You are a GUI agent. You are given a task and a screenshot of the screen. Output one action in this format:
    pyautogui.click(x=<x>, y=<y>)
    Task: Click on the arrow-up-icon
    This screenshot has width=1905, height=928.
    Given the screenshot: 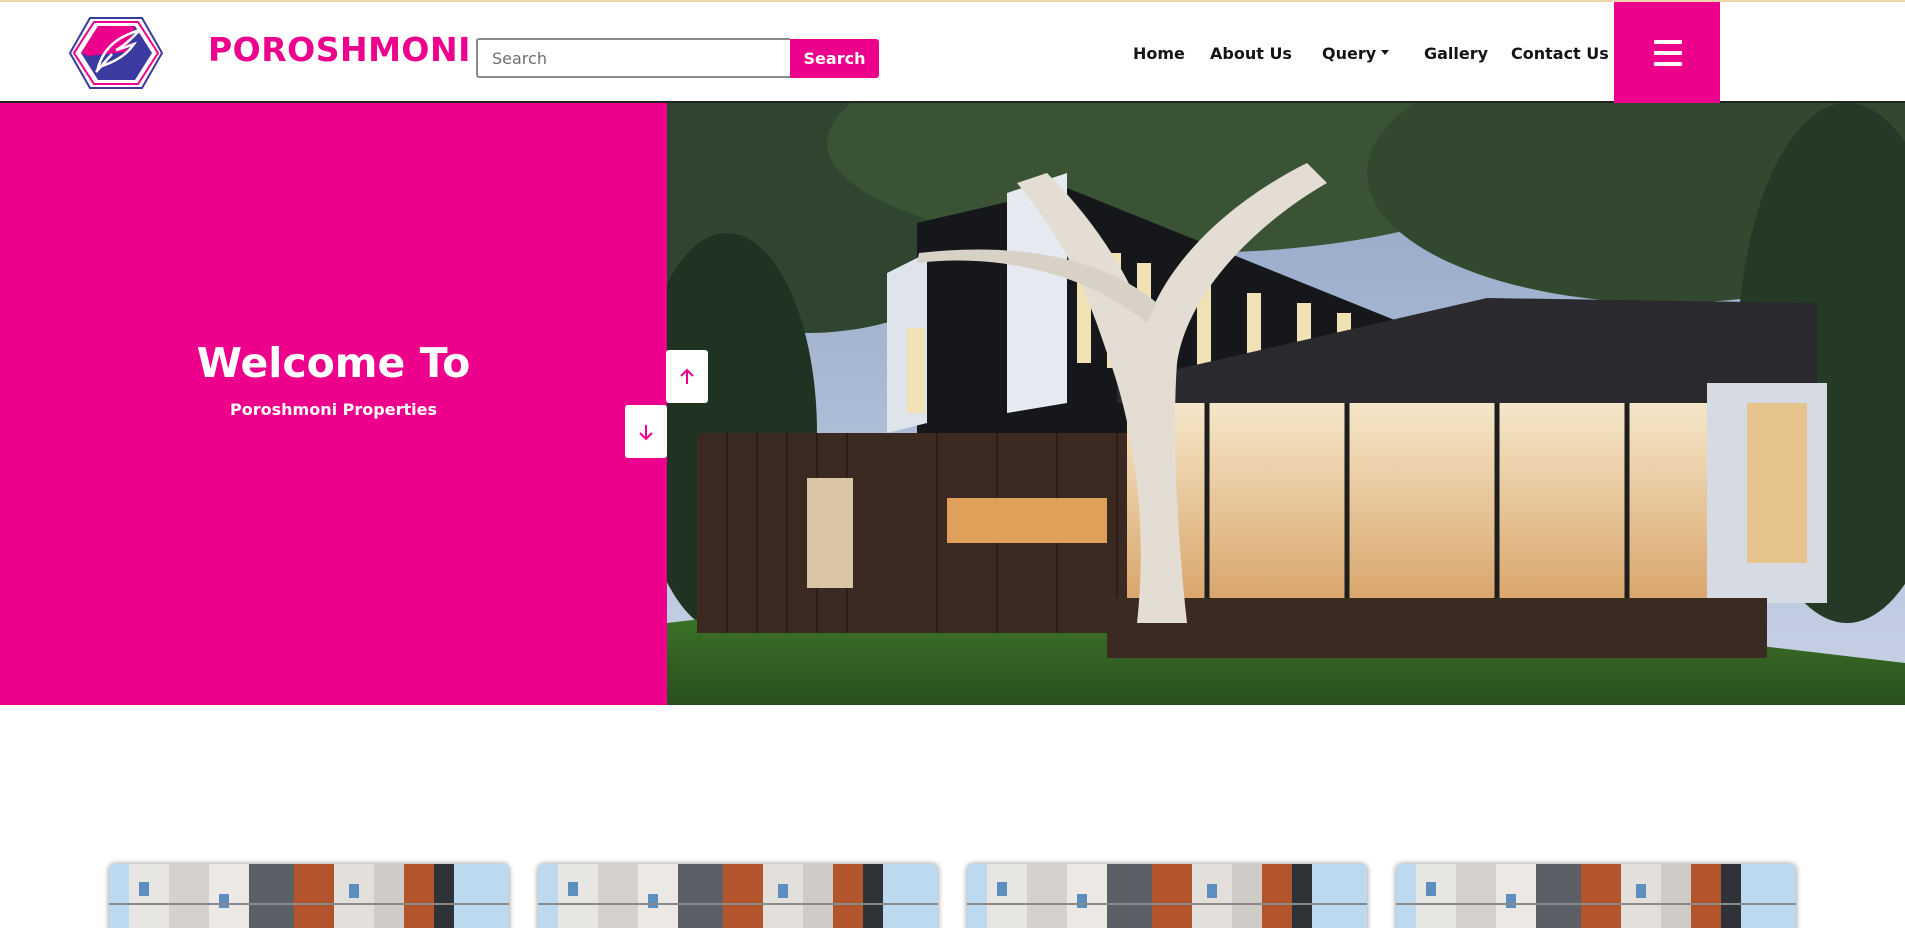 What is the action you would take?
    pyautogui.click(x=687, y=376)
    